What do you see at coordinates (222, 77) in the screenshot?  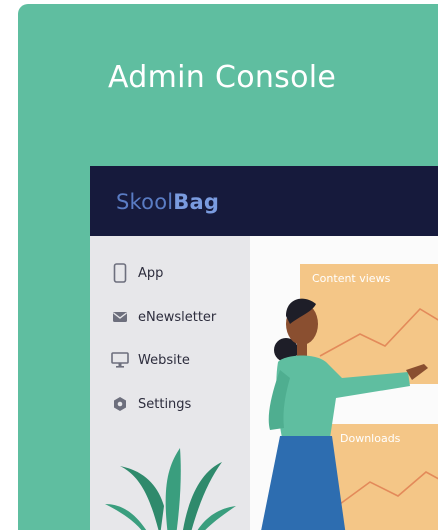 I see `card-title: Admin Console` at bounding box center [222, 77].